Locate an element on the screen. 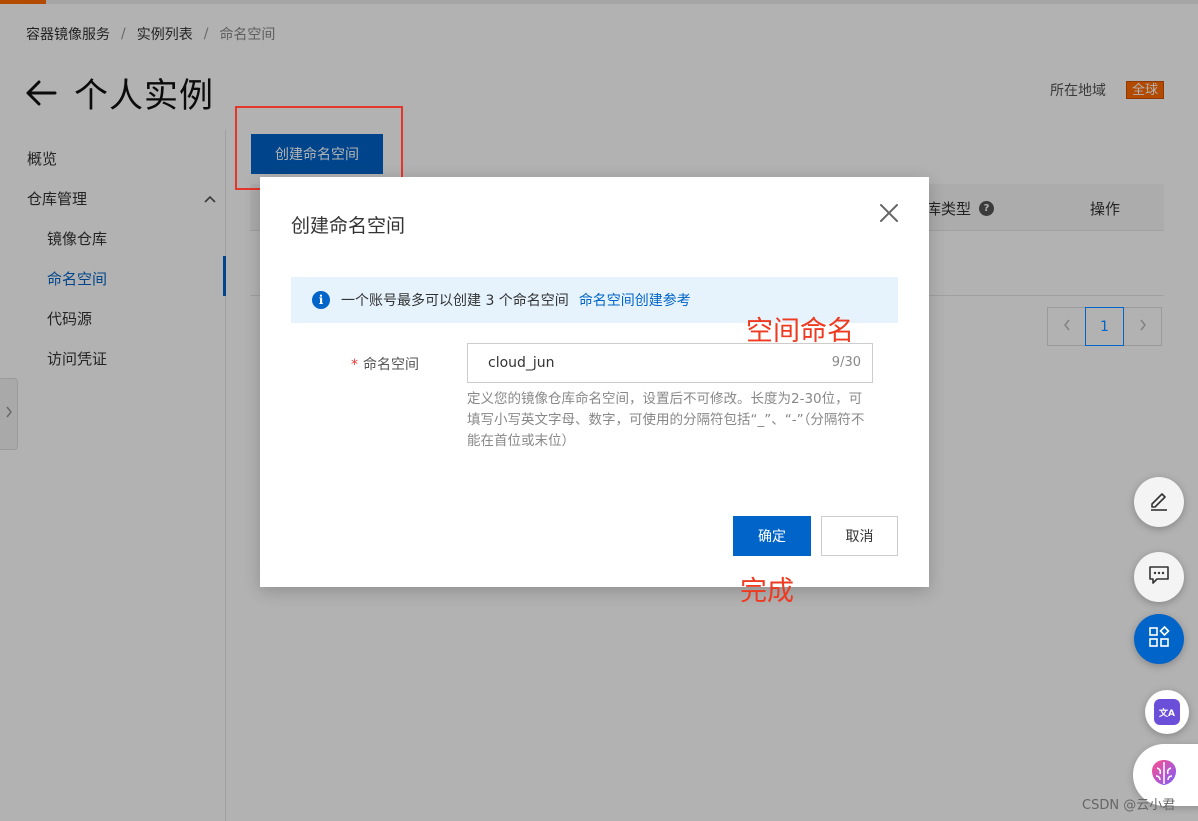 The height and width of the screenshot is (821, 1198). brain-icon is located at coordinates (1164, 775).